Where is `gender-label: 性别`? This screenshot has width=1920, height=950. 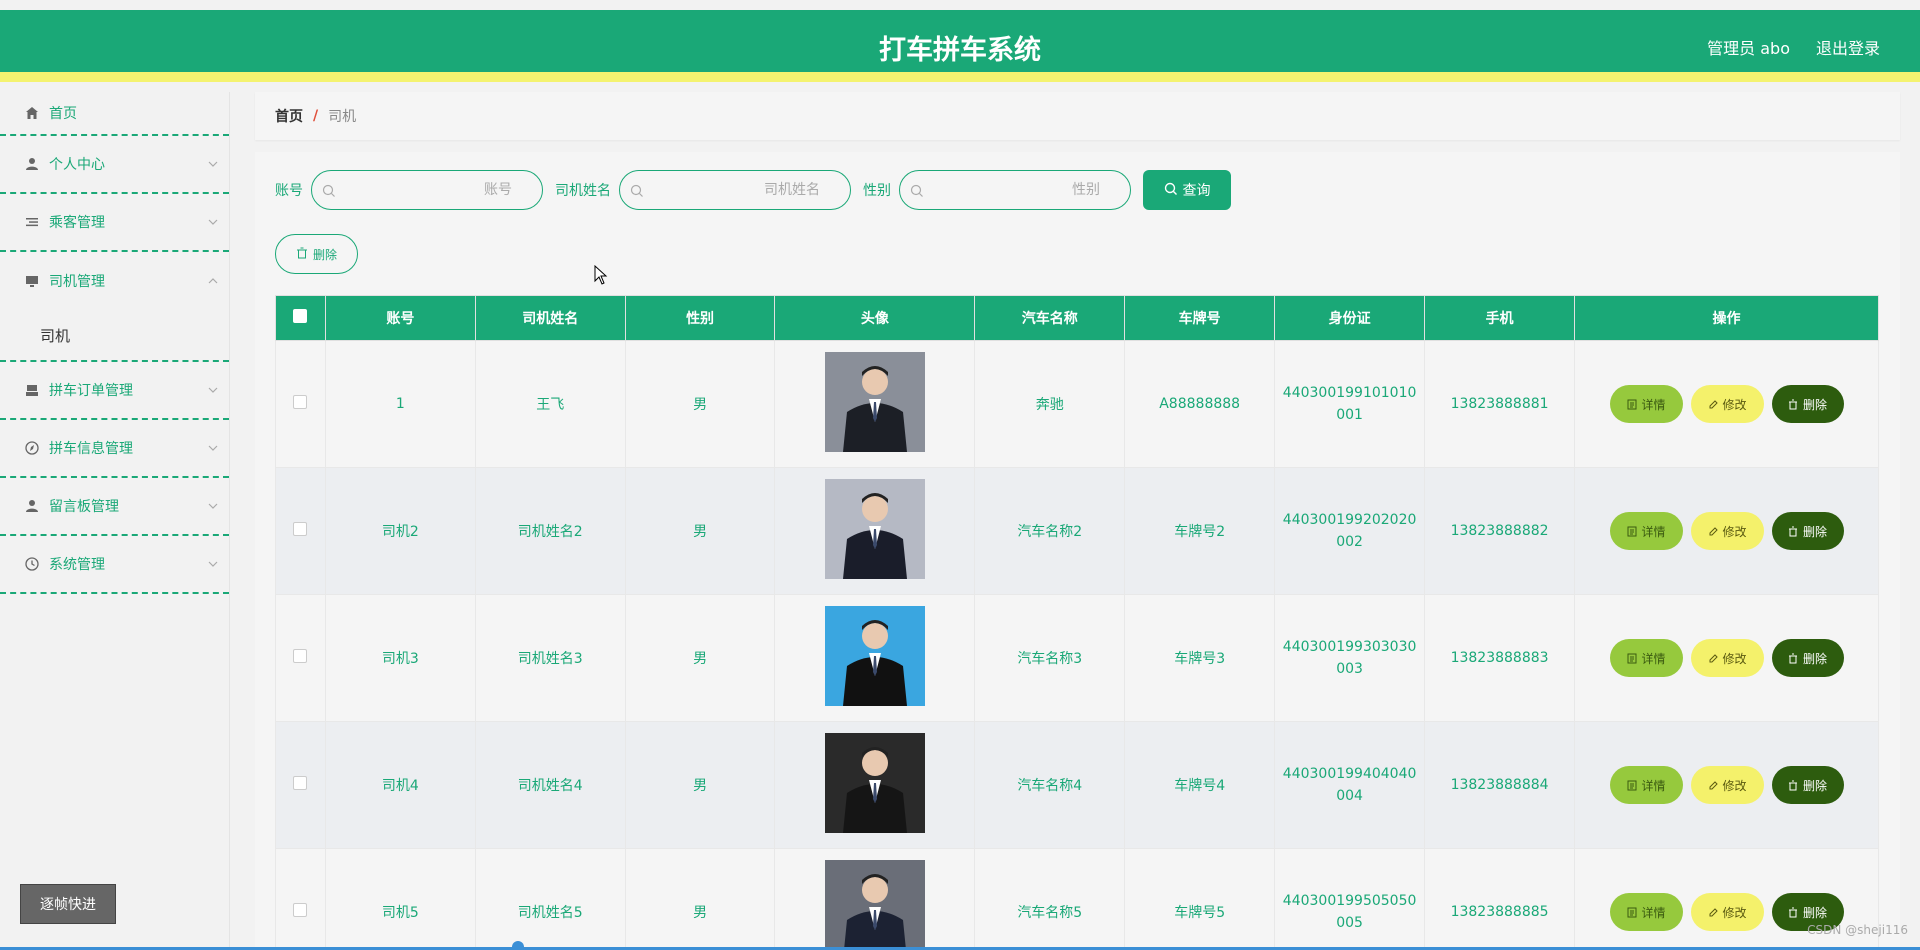
gender-label: 性别 is located at coordinates (877, 191).